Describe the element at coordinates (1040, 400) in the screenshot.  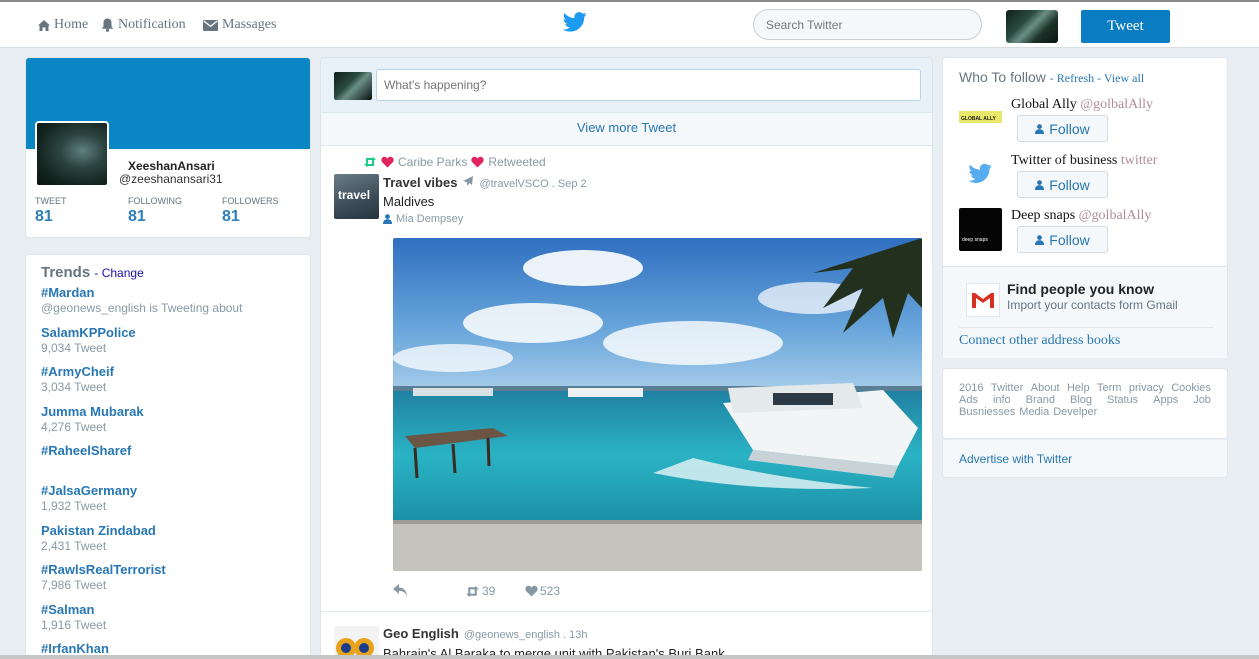
I see `footer-link: Brand` at that location.